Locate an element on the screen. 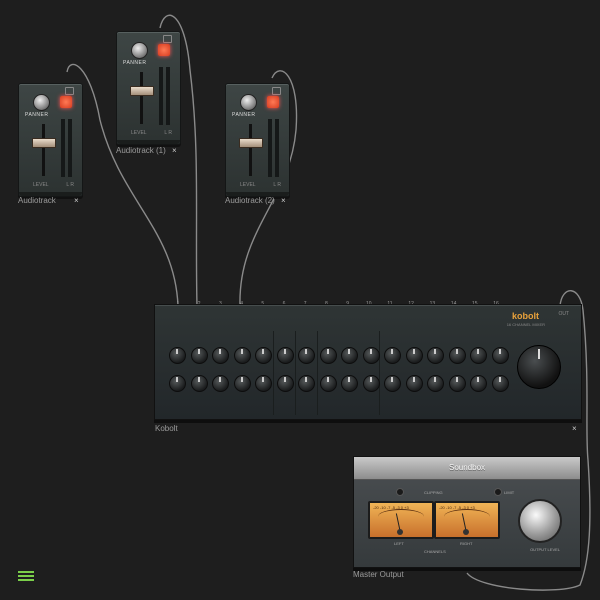 The image size is (600, 600). limit-label: LIMIT is located at coordinates (509, 492).